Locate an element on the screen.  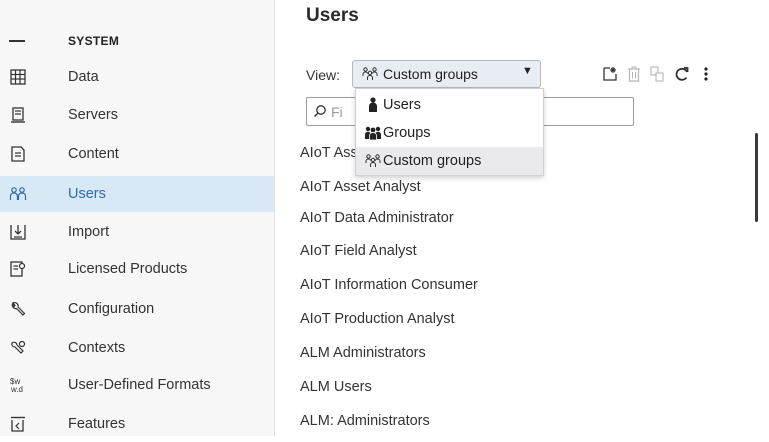
sidebar-item-contexts: Contexts is located at coordinates (137, 348).